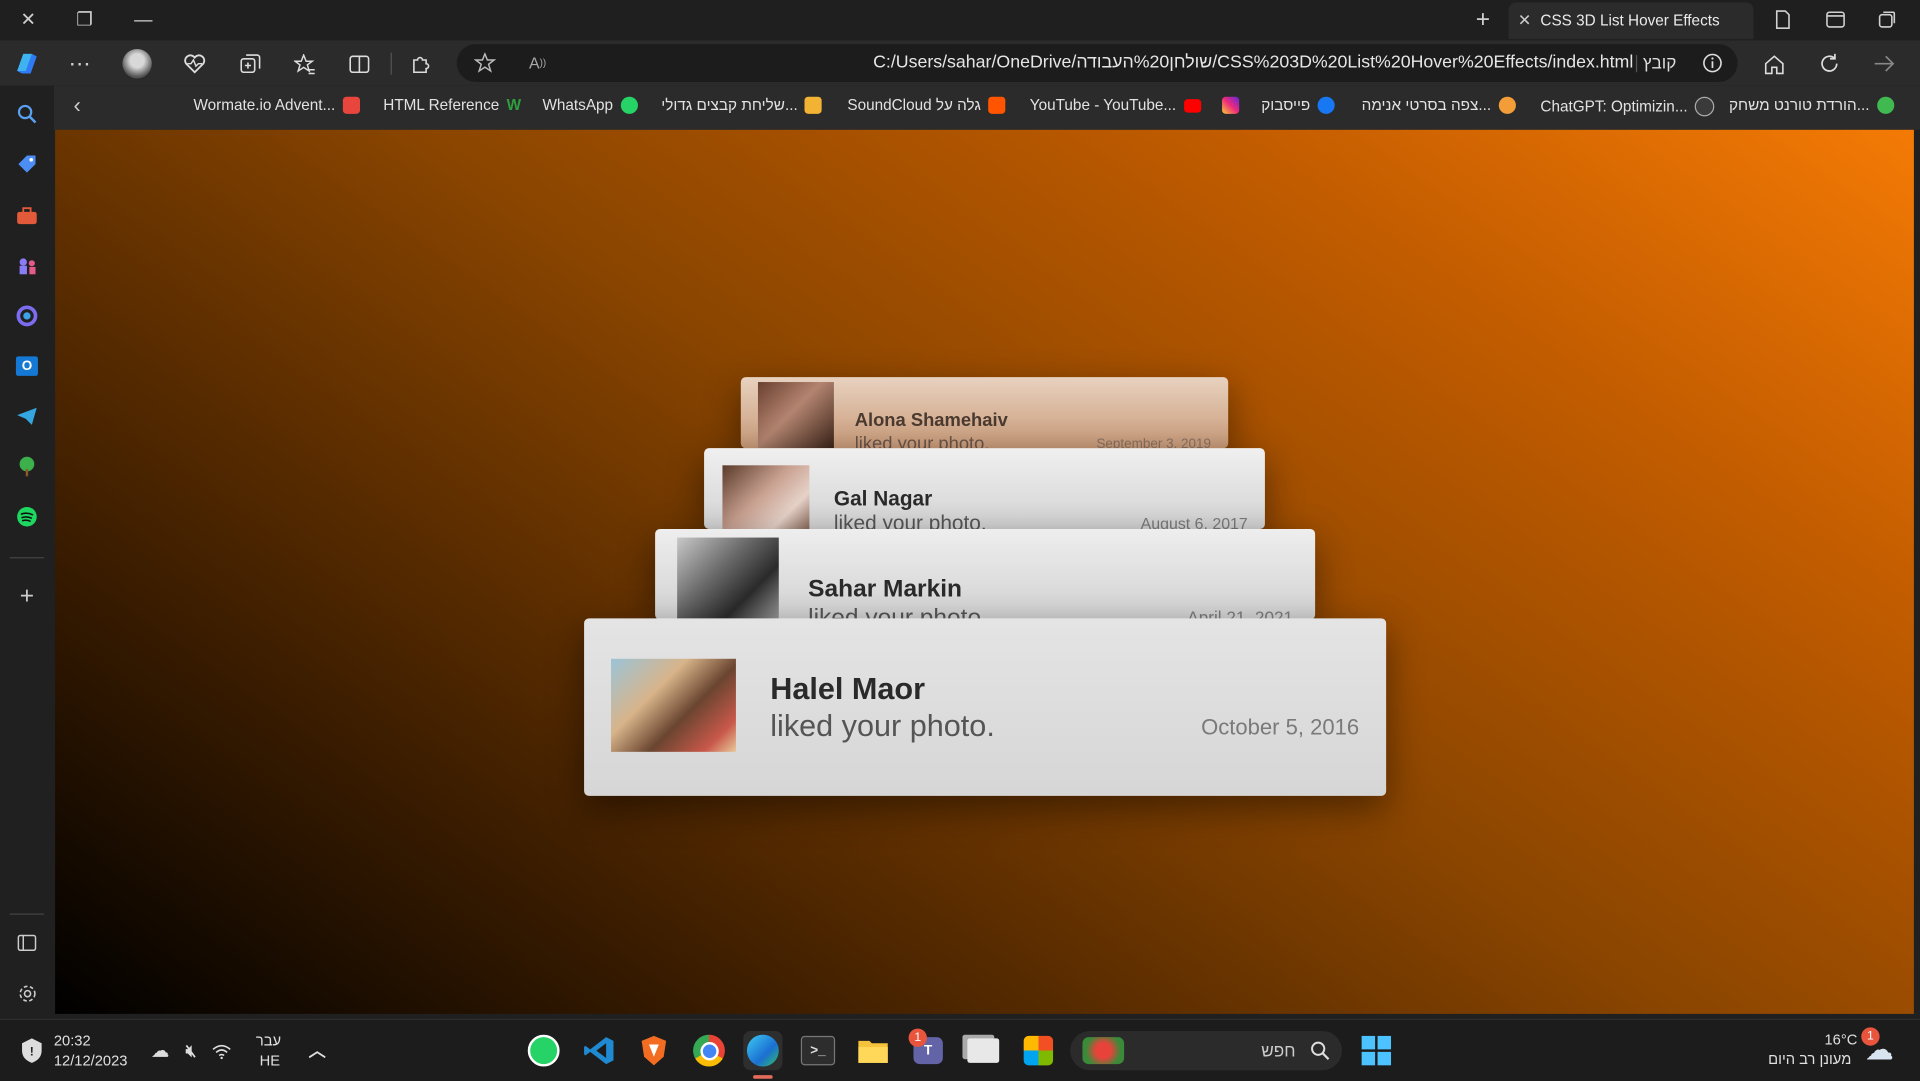  I want to click on torrent-favicon-icon, so click(1885, 105).